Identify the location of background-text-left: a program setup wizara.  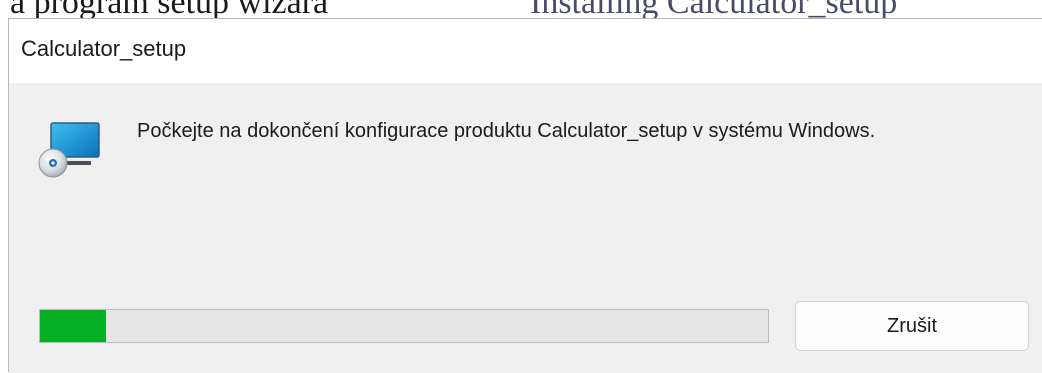
(169, 10).